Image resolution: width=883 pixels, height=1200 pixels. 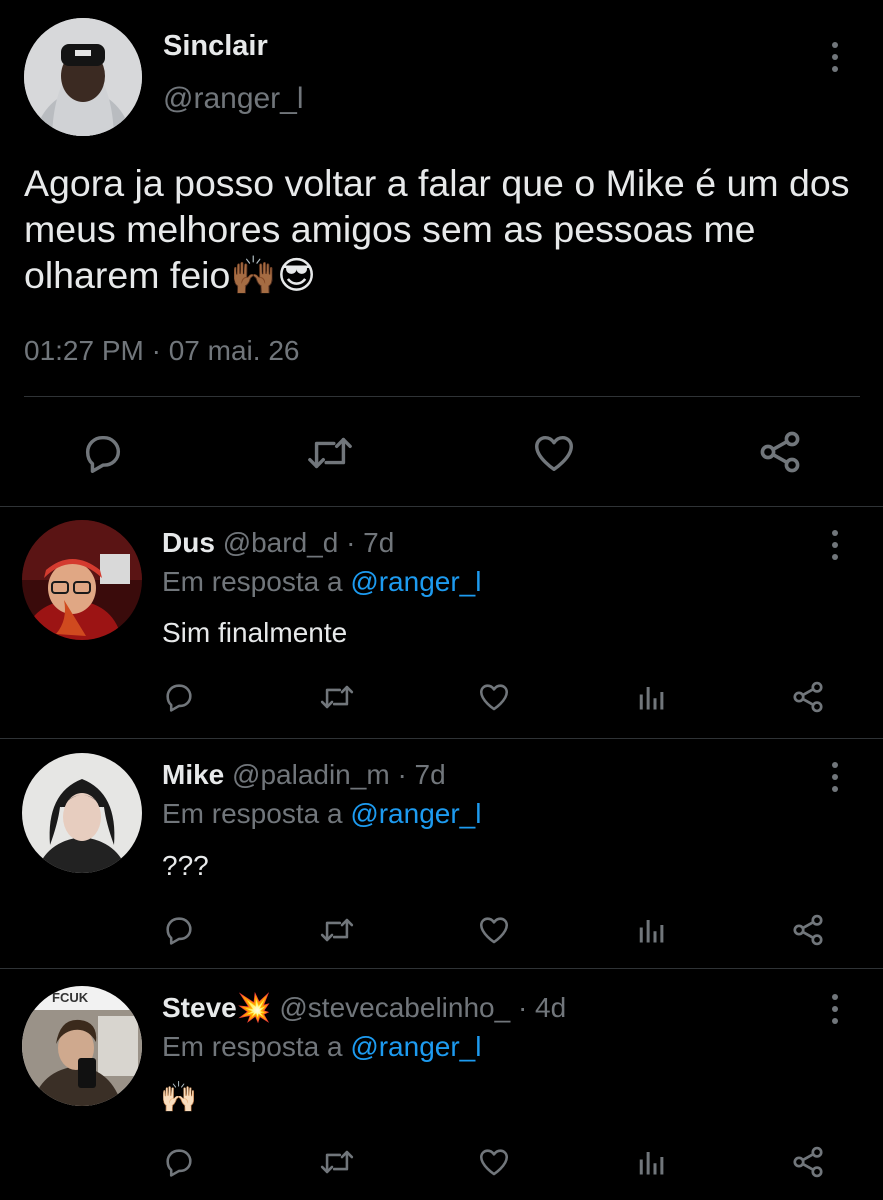 I want to click on author-handle: @ranger_l, so click(x=233, y=99).